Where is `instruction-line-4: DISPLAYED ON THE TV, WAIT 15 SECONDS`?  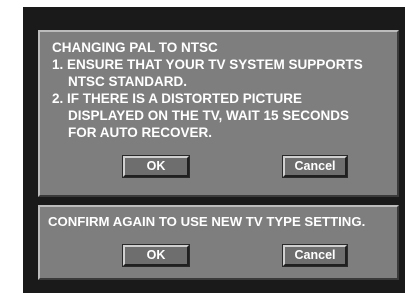
instruction-line-4: DISPLAYED ON THE TV, WAIT 15 SECONDS is located at coordinates (209, 115).